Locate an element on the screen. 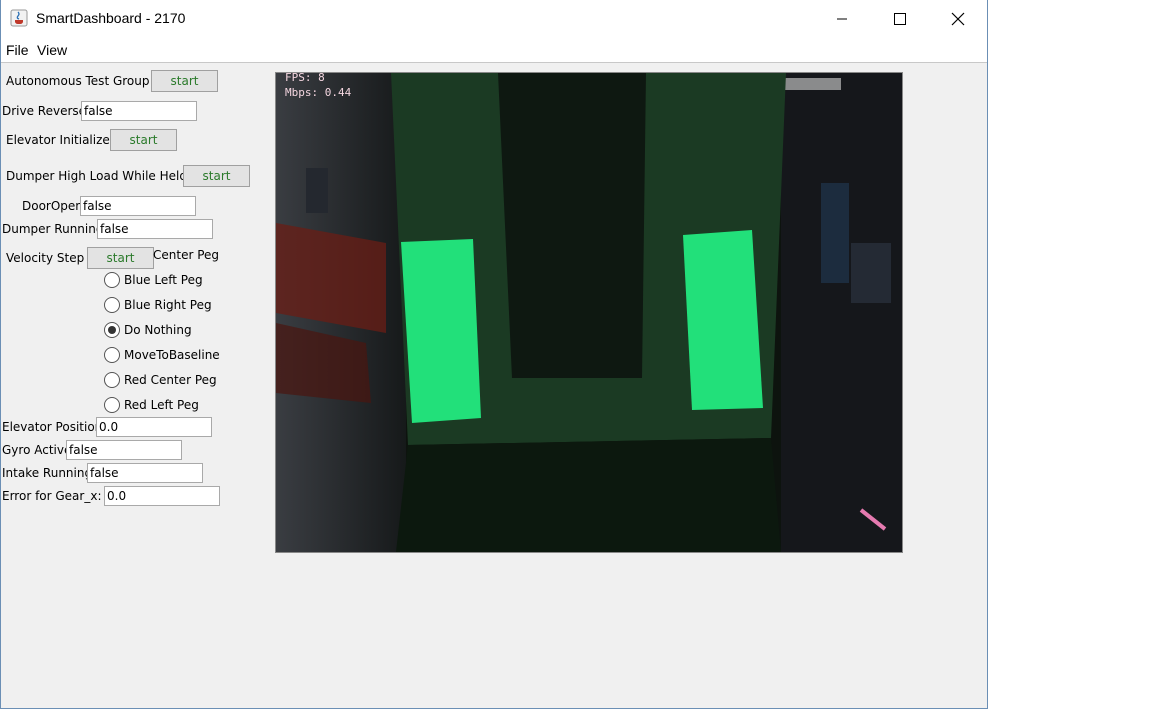 Image resolution: width=1152 pixels, height=710 pixels. java-app-icon is located at coordinates (19, 18).